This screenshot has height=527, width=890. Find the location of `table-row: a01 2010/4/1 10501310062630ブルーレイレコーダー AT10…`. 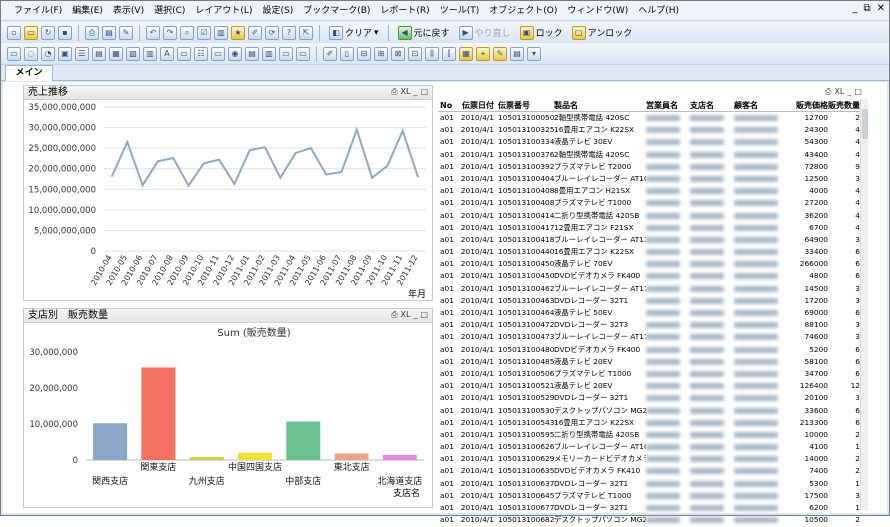

table-row: a01 2010/4/1 10501310062630ブルーレイレコーダー AT10… is located at coordinates (653, 447).